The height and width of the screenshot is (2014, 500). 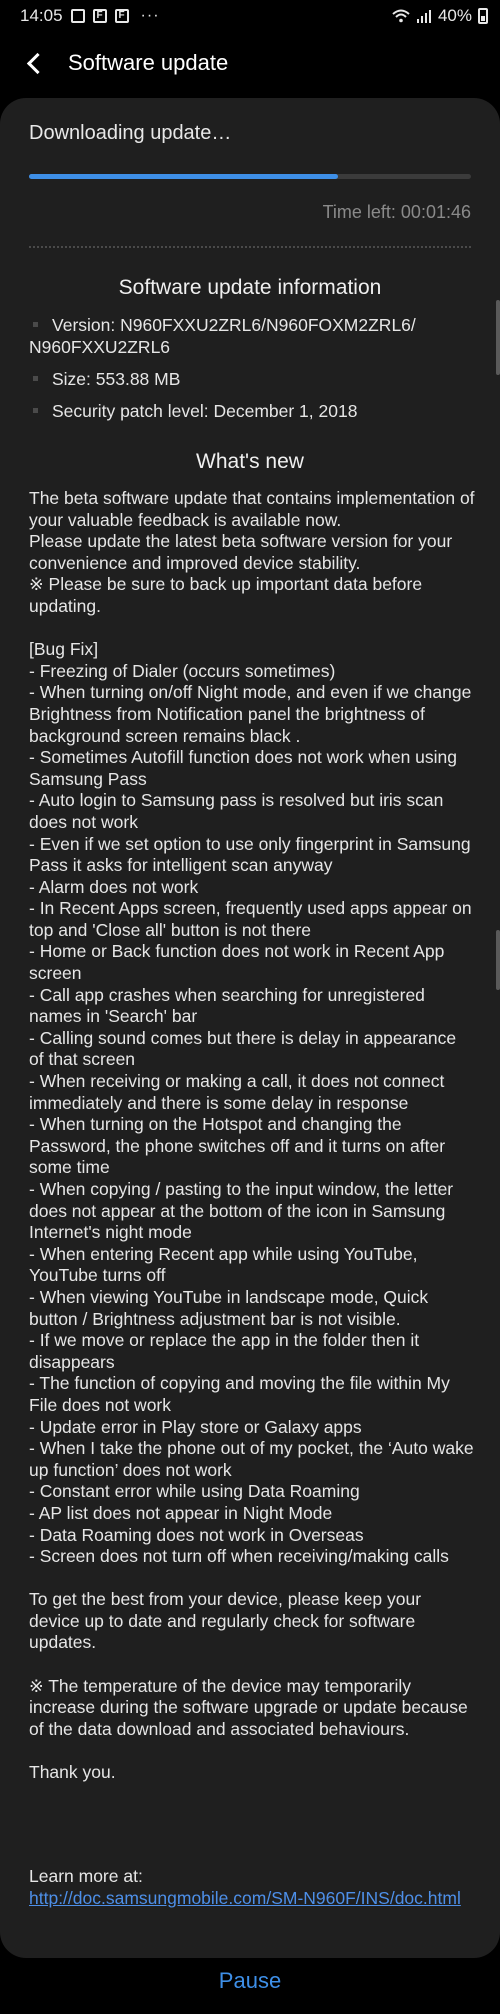 I want to click on app-bar: Software update, so click(x=250, y=63).